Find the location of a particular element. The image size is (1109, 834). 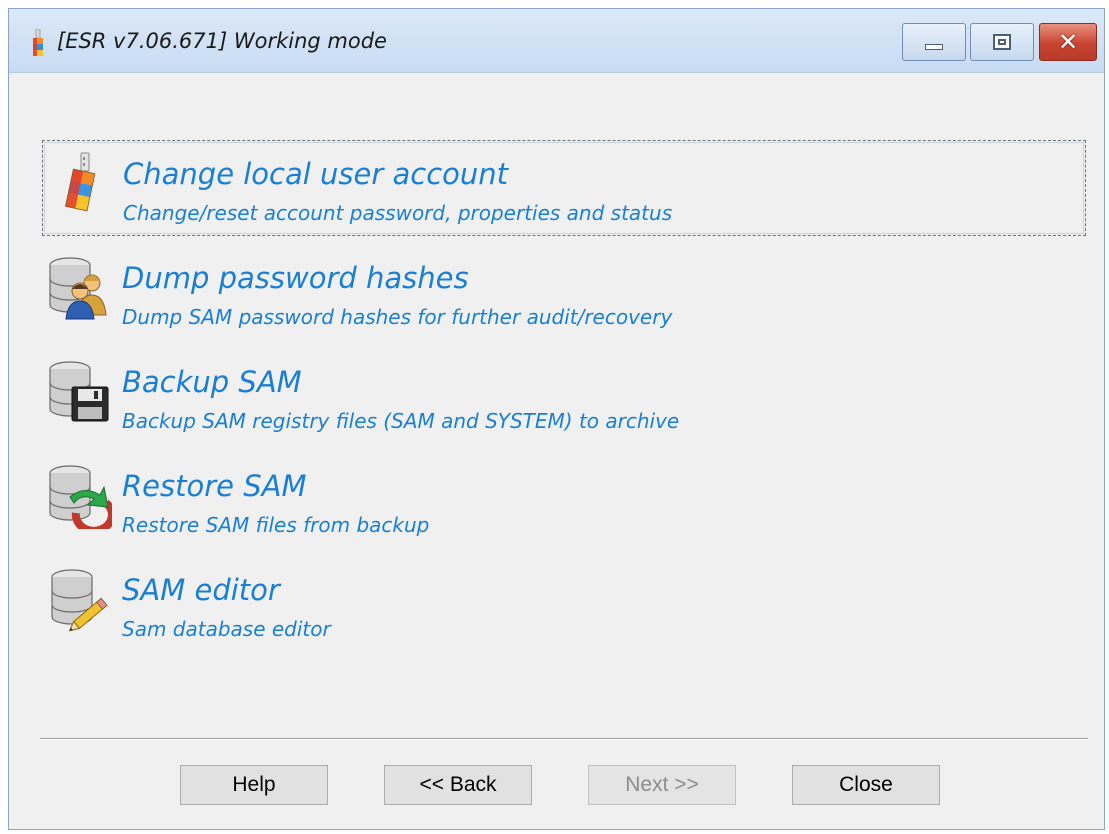

close-button: Close is located at coordinates (866, 785).